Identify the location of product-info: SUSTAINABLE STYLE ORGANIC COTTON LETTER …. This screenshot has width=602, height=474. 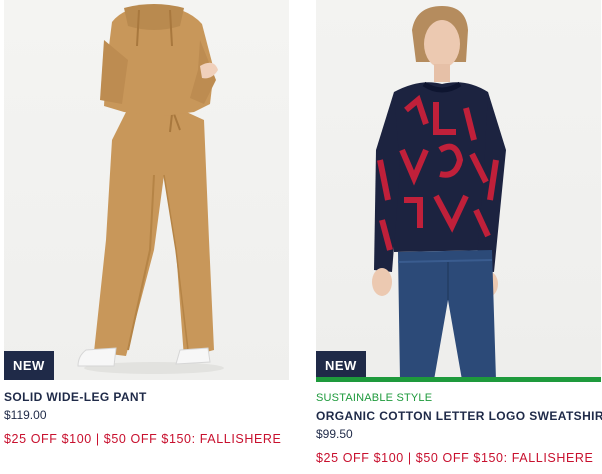
(459, 428).